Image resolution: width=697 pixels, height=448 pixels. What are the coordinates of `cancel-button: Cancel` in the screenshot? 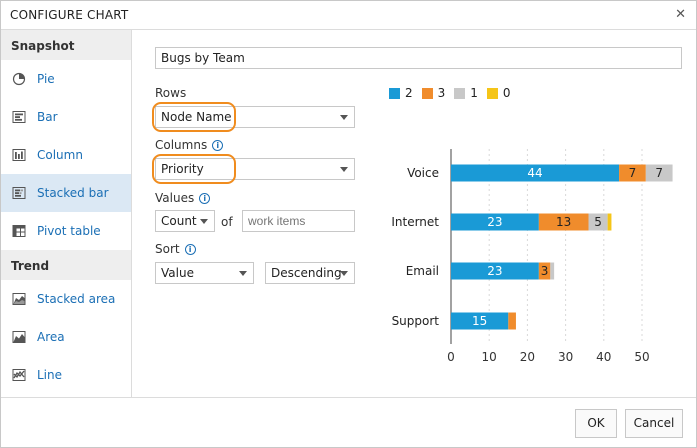 It's located at (654, 423).